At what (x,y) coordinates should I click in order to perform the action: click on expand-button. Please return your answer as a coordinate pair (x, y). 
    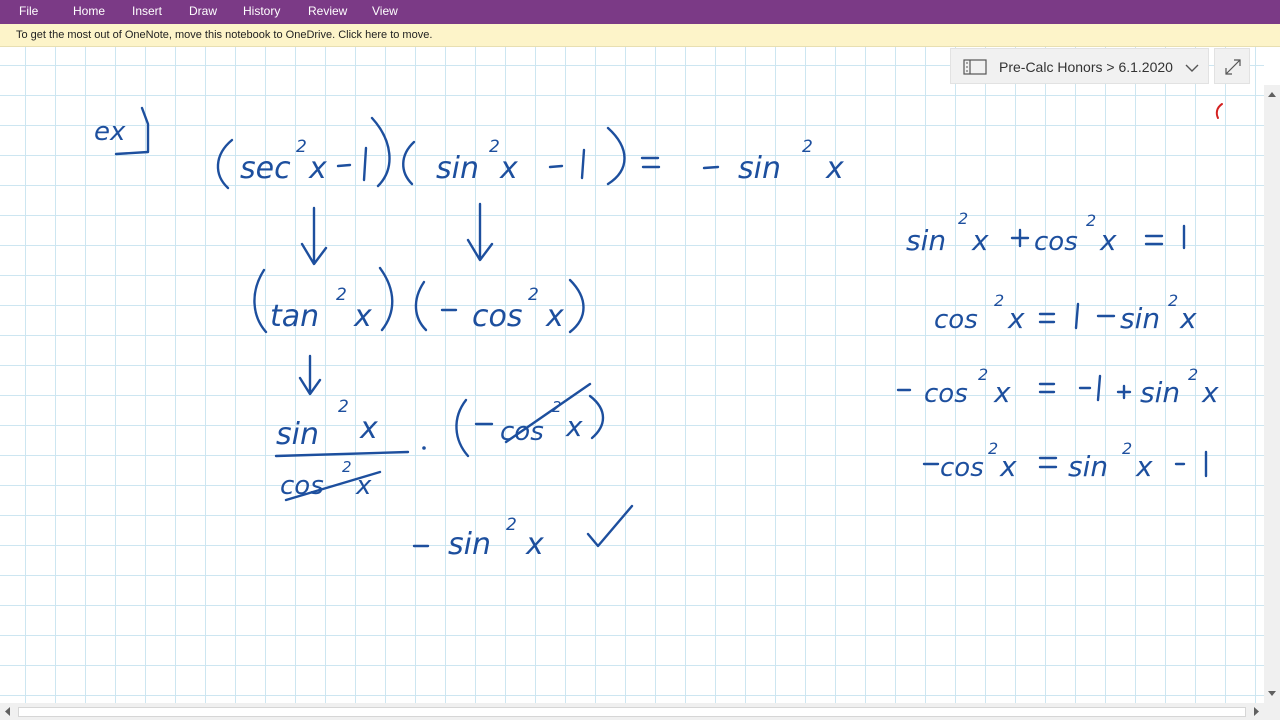
    Looking at the image, I should click on (1232, 66).